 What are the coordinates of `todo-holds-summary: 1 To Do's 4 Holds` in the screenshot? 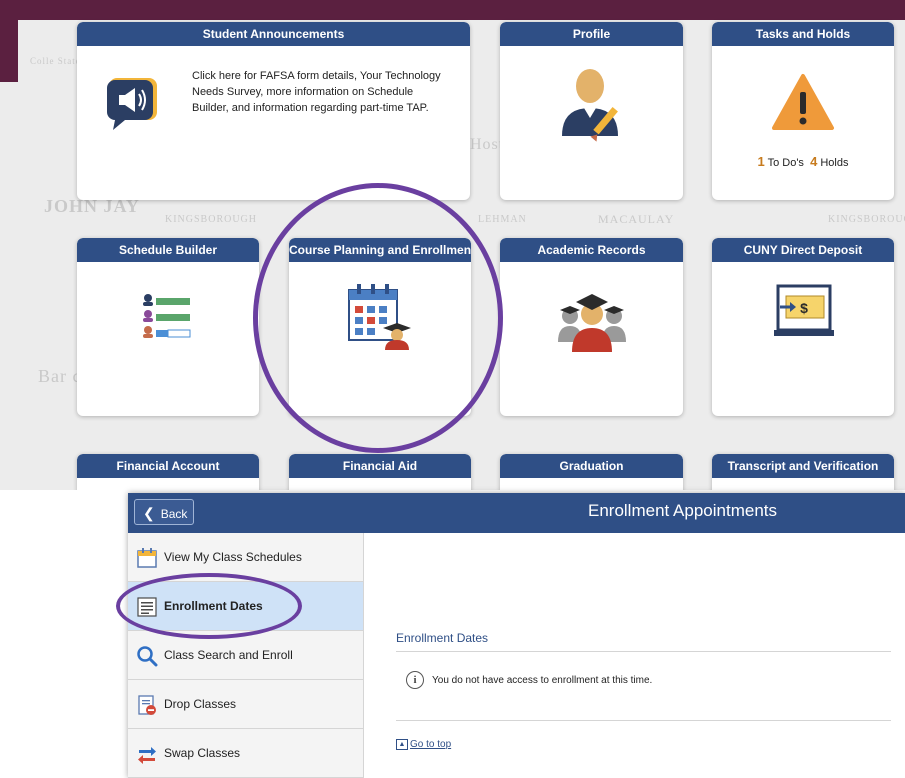 It's located at (803, 161).